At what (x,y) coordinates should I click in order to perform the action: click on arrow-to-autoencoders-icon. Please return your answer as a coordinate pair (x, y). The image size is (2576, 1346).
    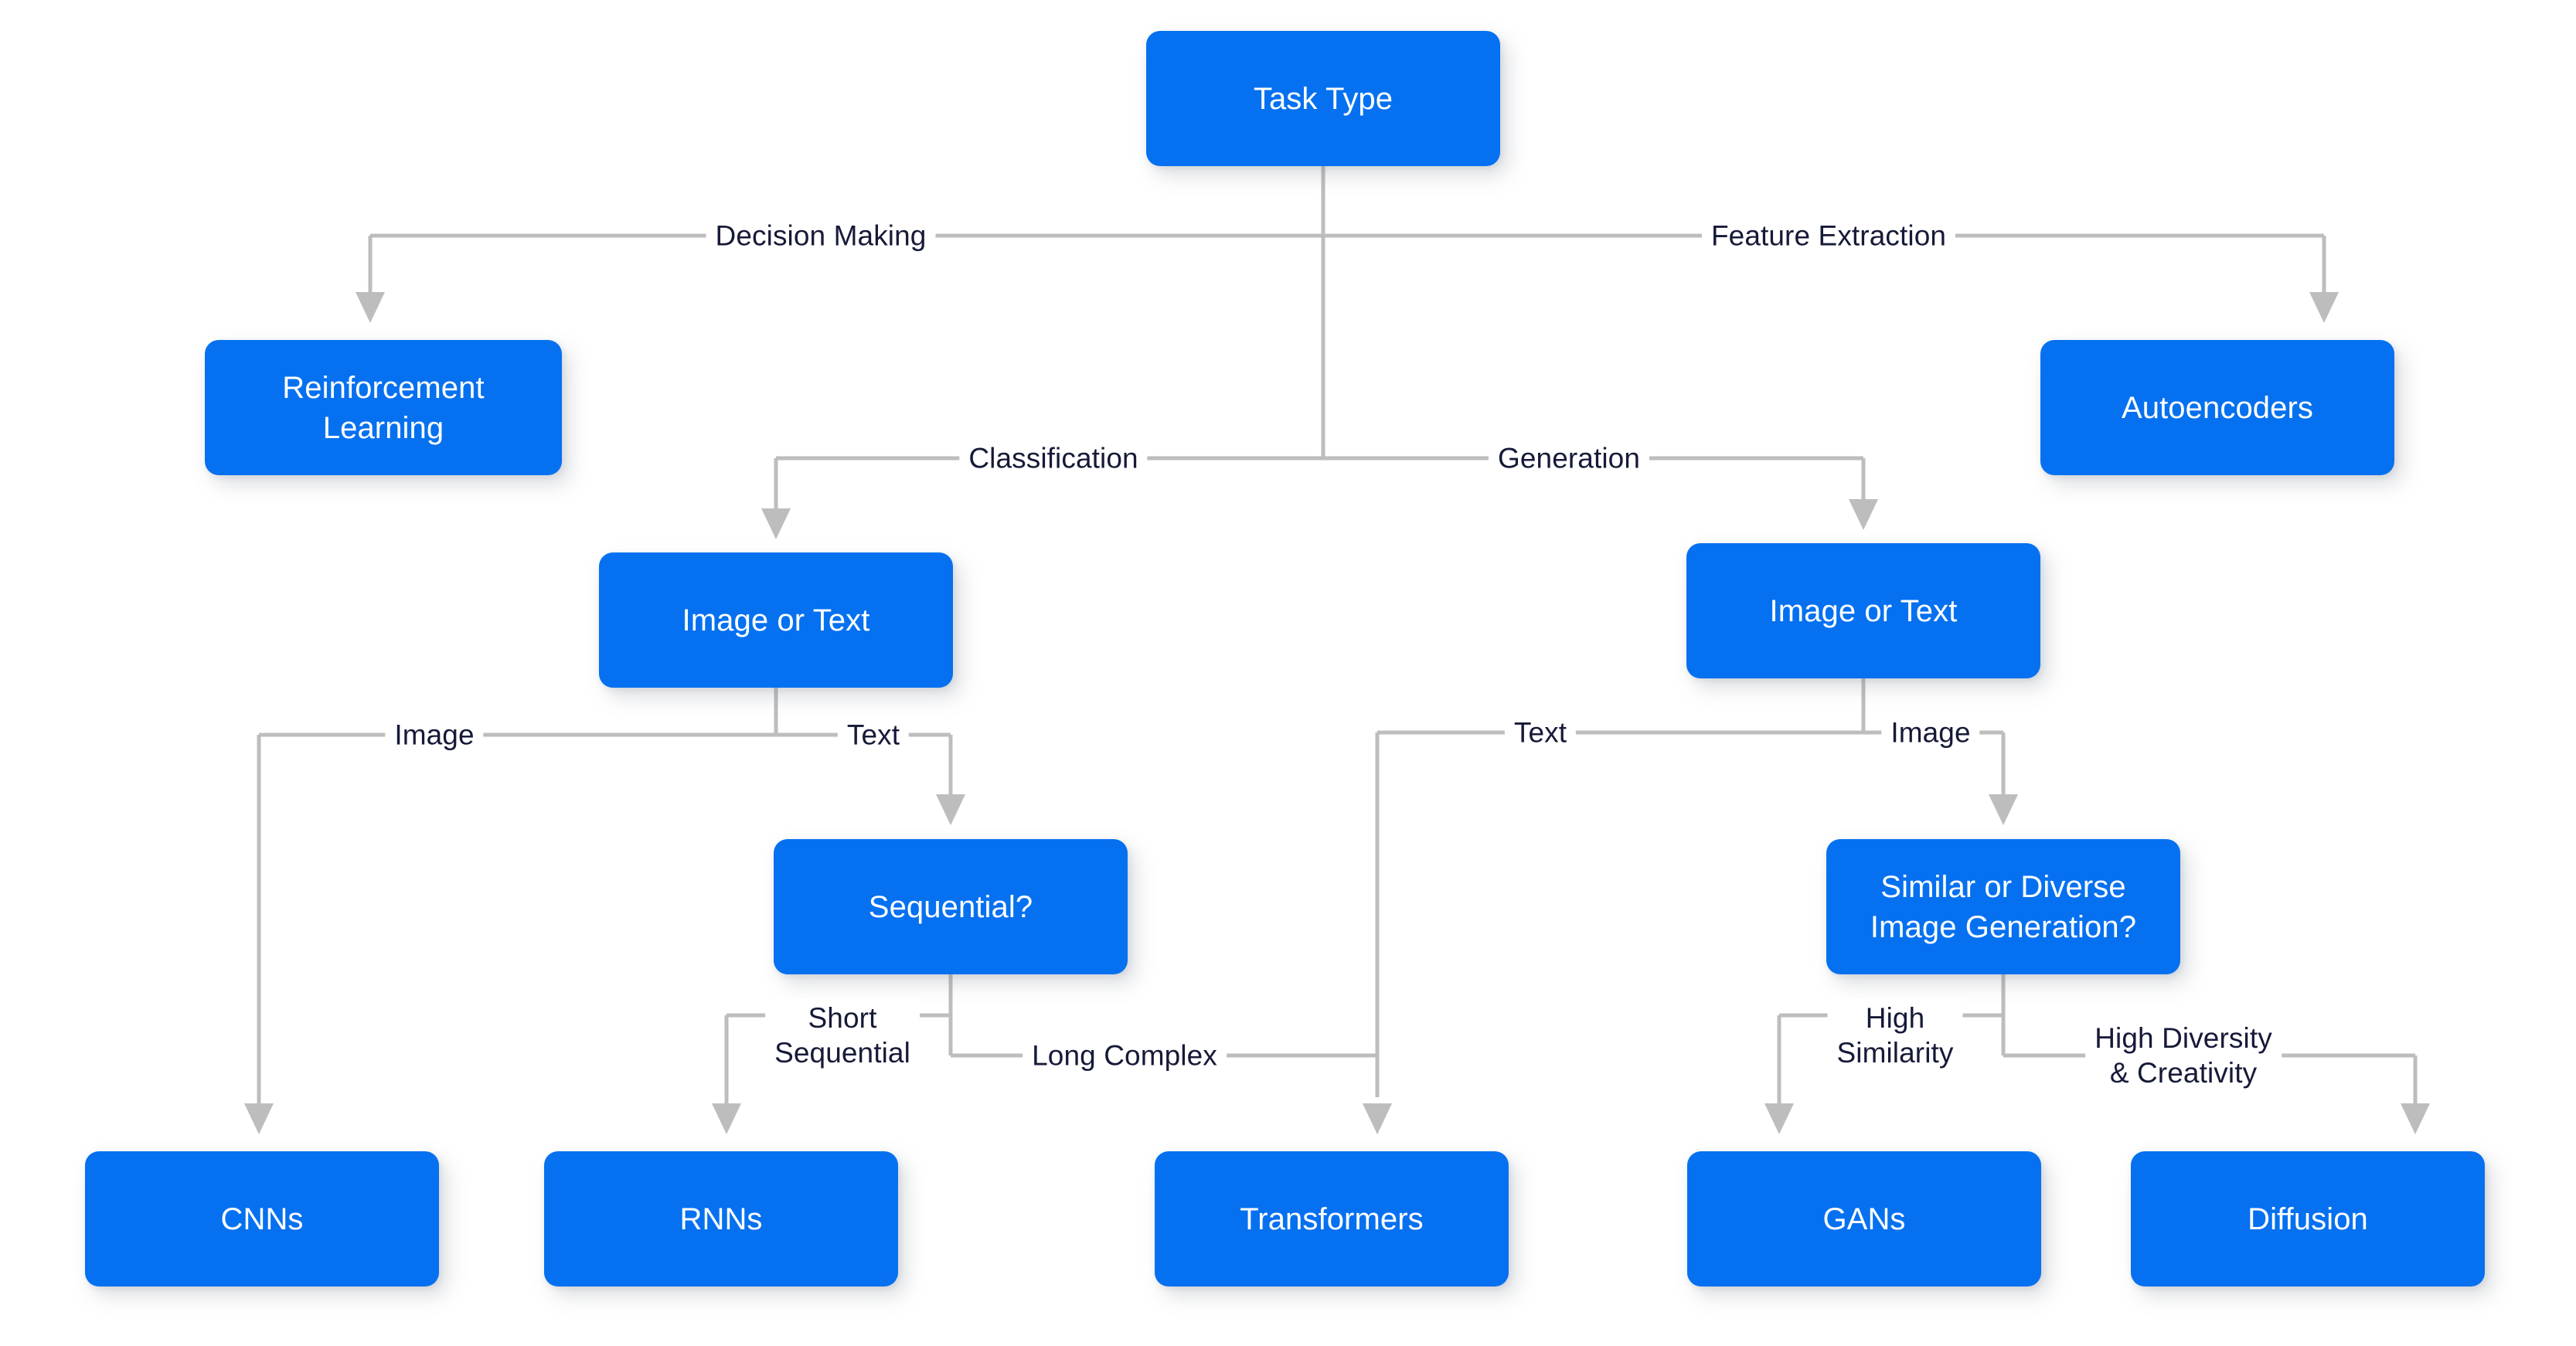
    Looking at the image, I should click on (2324, 307).